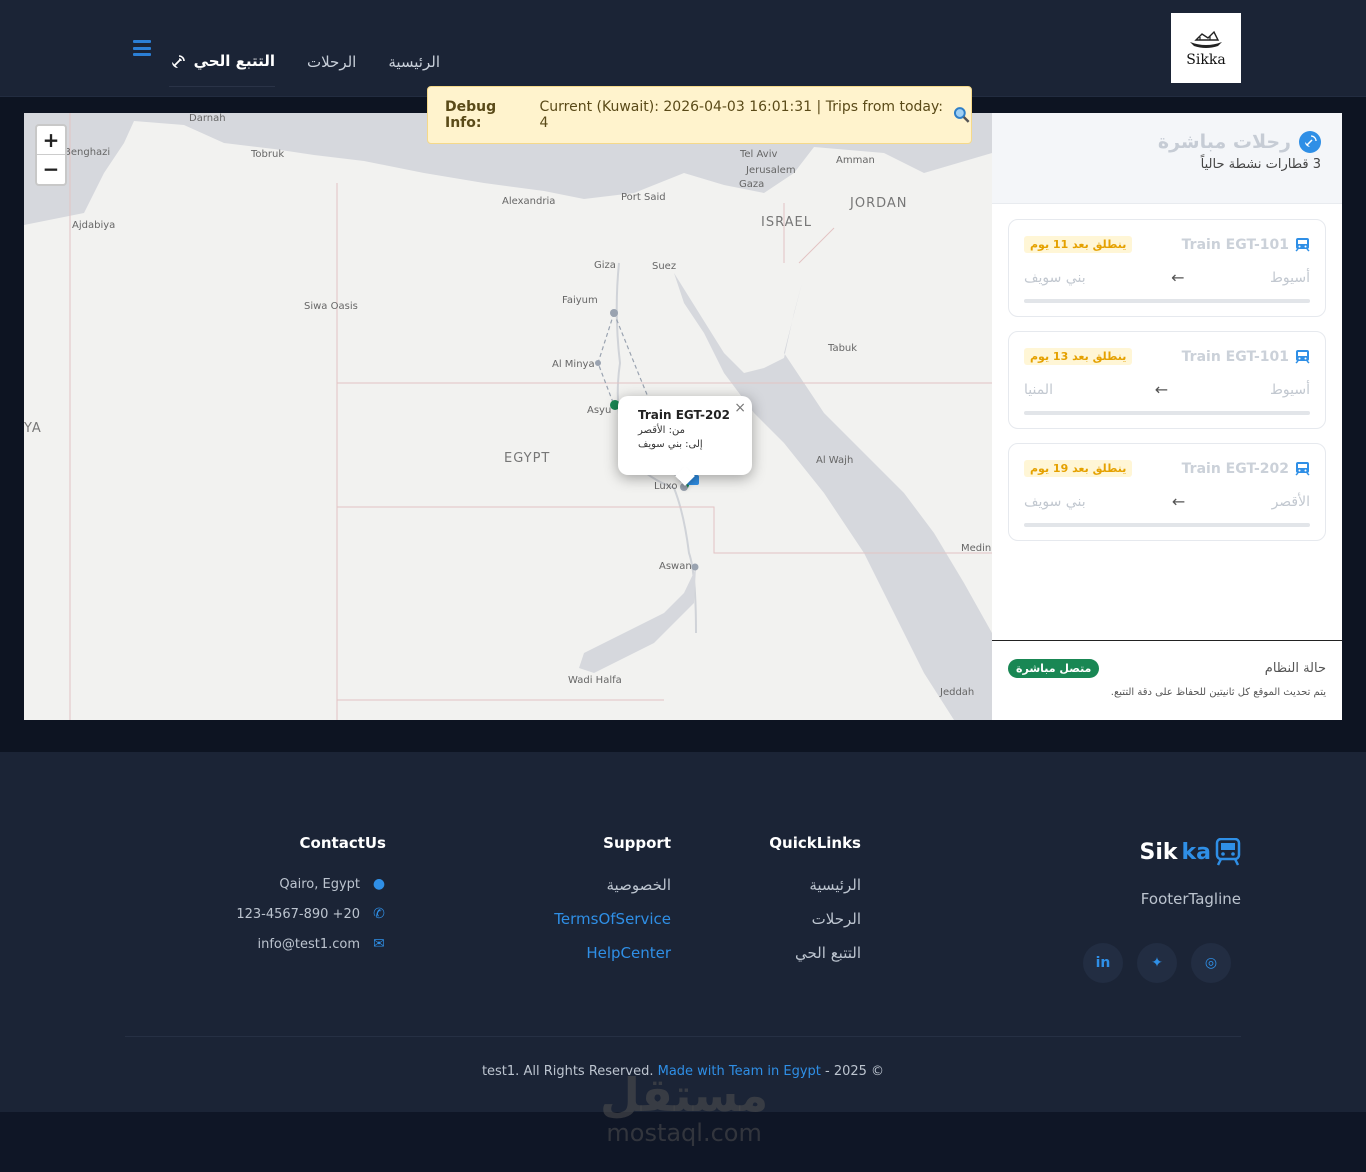 This screenshot has width=1366, height=1172. Describe the element at coordinates (527, 458) in the screenshot. I see `map-label: EGYPT` at that location.